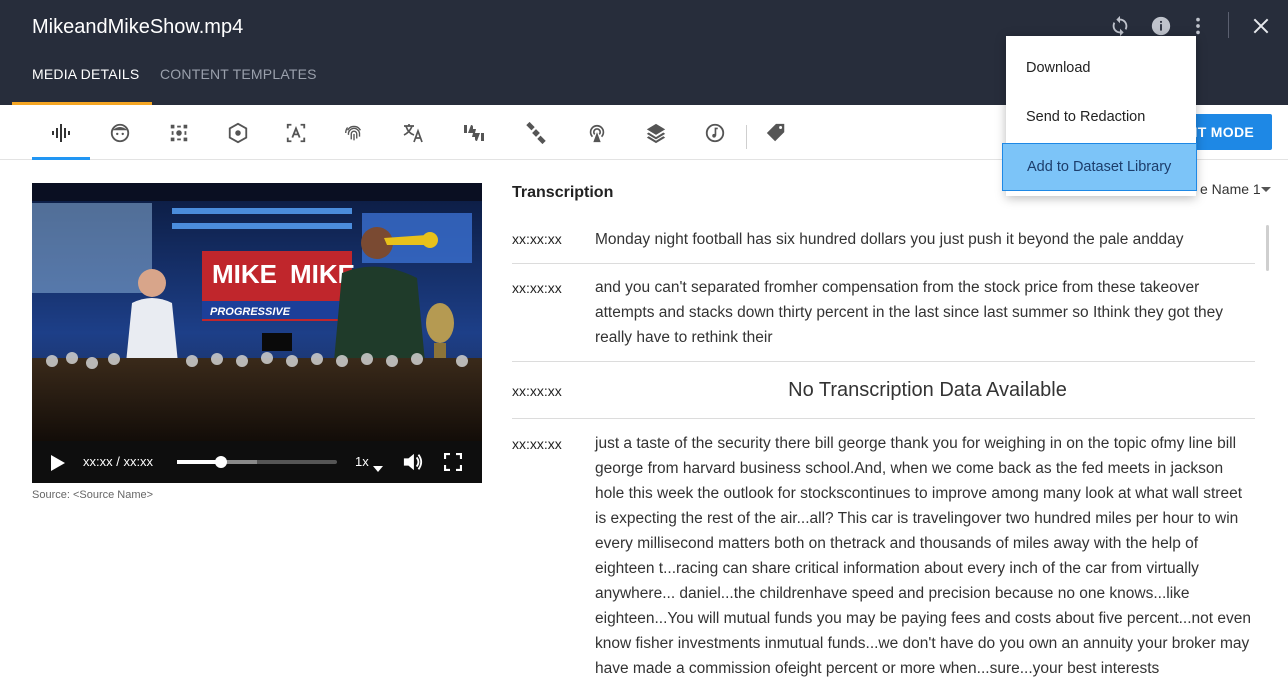 This screenshot has height=692, width=1288. I want to click on playback-speed: 1x, so click(362, 461).